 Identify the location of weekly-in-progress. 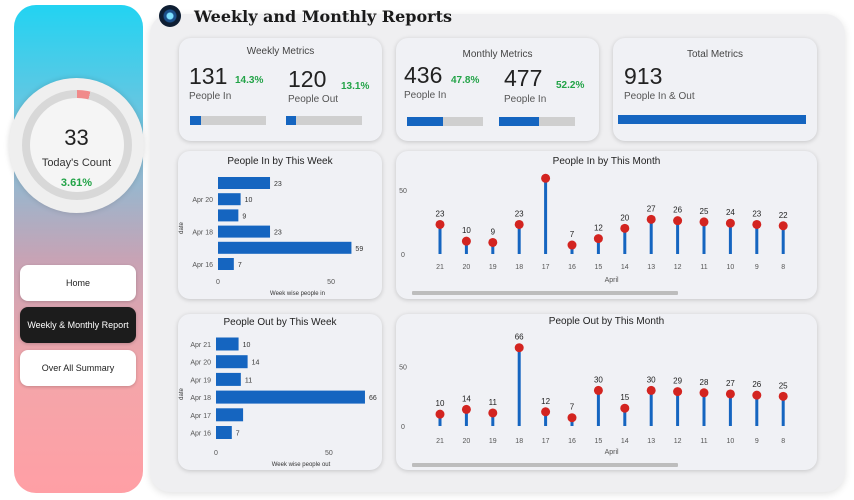
(228, 120).